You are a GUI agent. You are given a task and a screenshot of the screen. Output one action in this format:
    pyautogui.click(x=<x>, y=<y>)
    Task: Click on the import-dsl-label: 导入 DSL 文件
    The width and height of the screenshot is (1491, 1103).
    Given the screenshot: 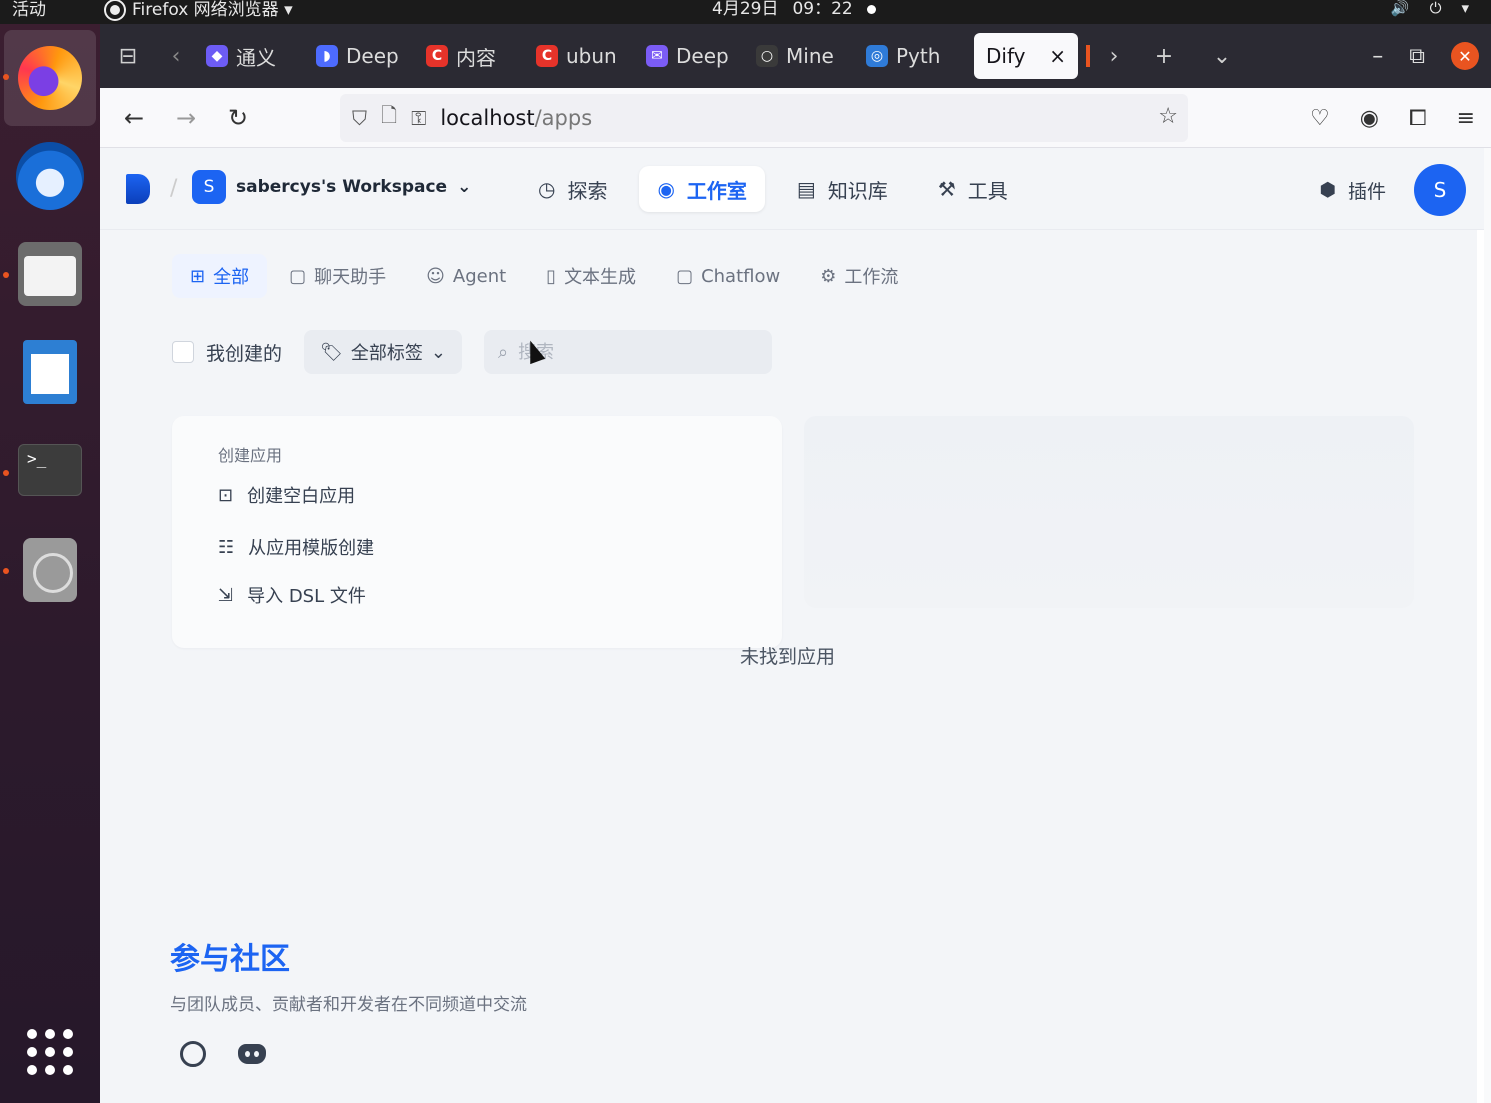 What is the action you would take?
    pyautogui.click(x=306, y=596)
    